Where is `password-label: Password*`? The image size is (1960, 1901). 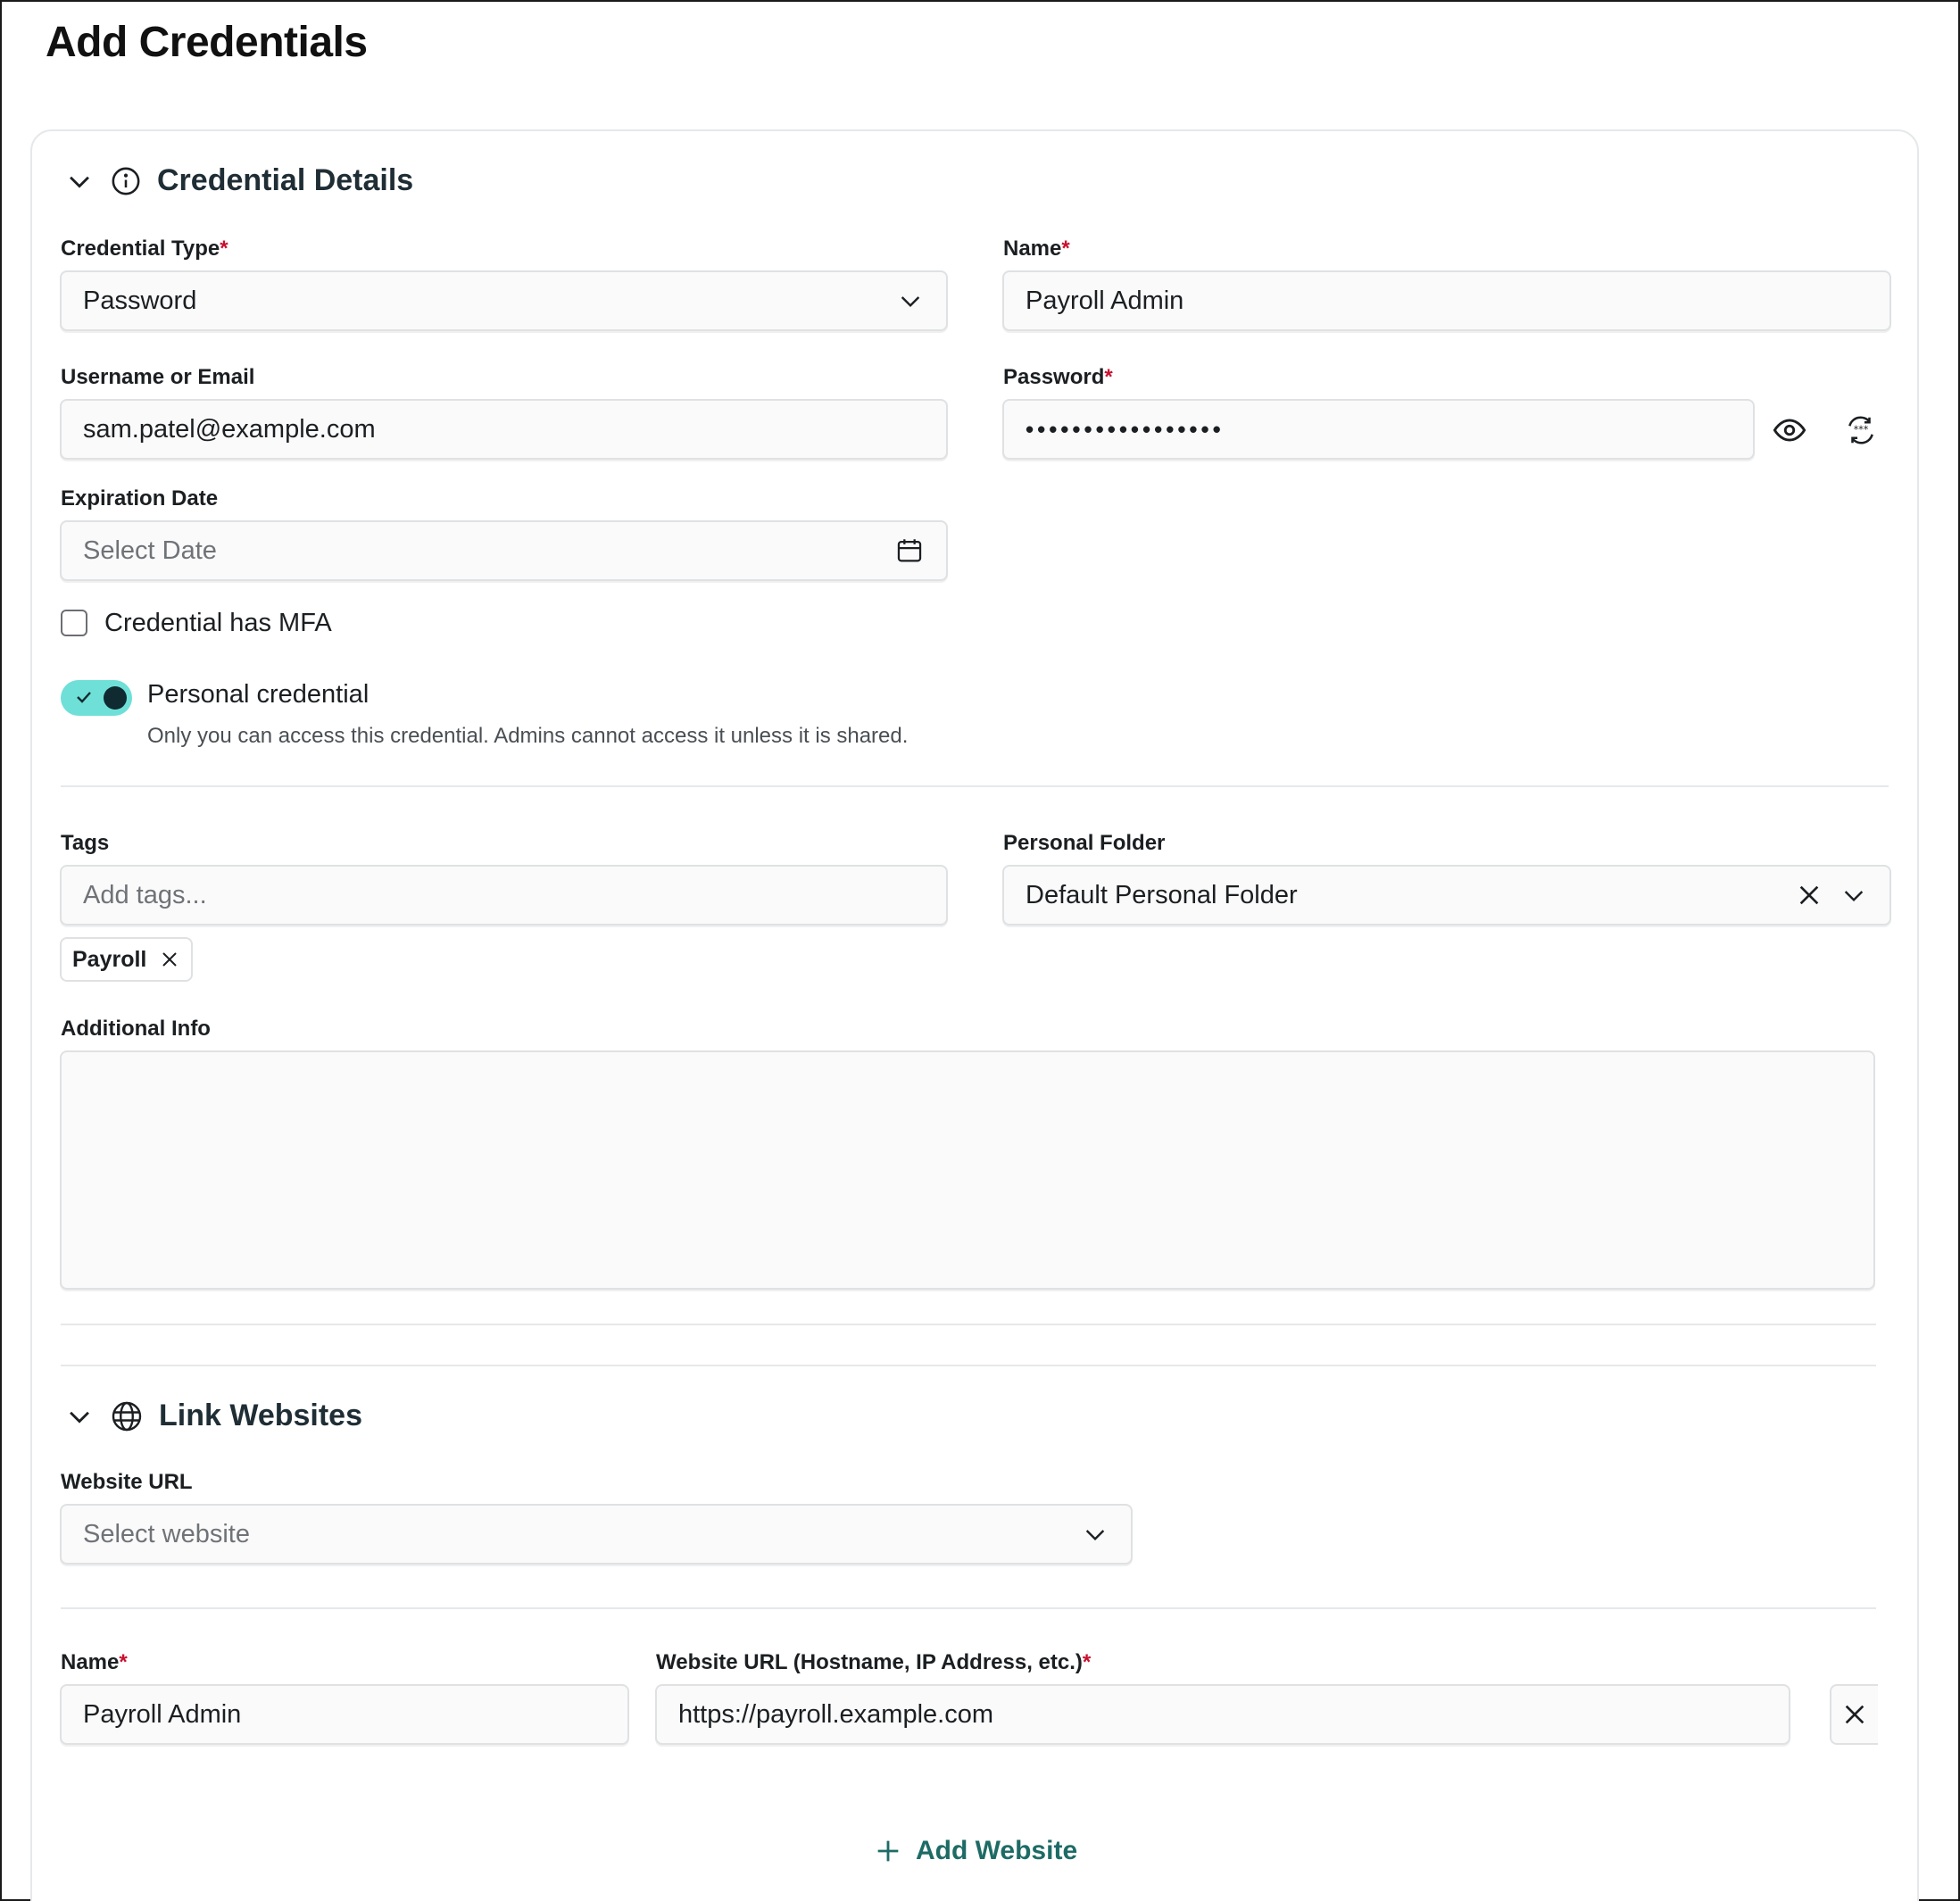 password-label: Password* is located at coordinates (1058, 377).